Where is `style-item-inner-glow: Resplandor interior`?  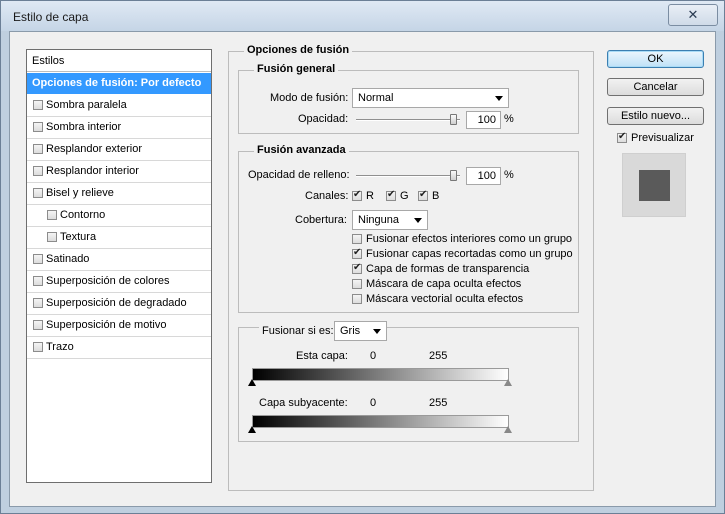
style-item-inner-glow: Resplandor interior is located at coordinates (119, 172).